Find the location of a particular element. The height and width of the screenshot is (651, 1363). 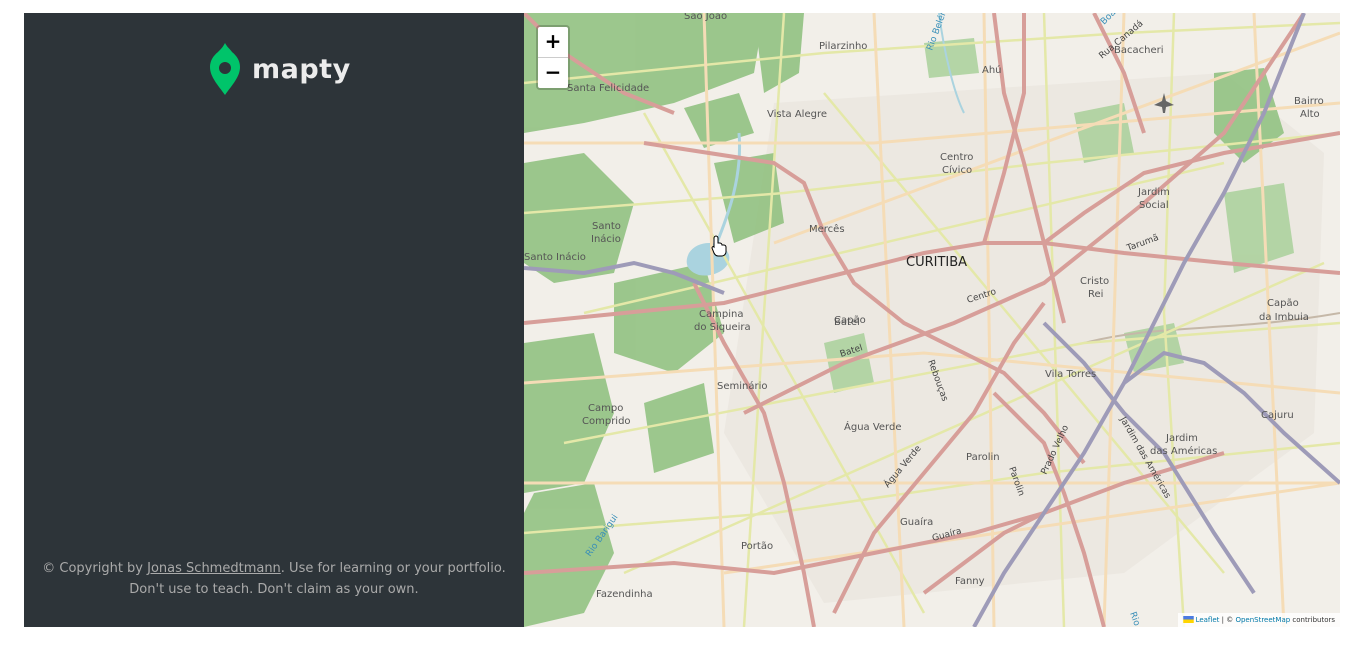

map-place-label: Campina is located at coordinates (721, 314).